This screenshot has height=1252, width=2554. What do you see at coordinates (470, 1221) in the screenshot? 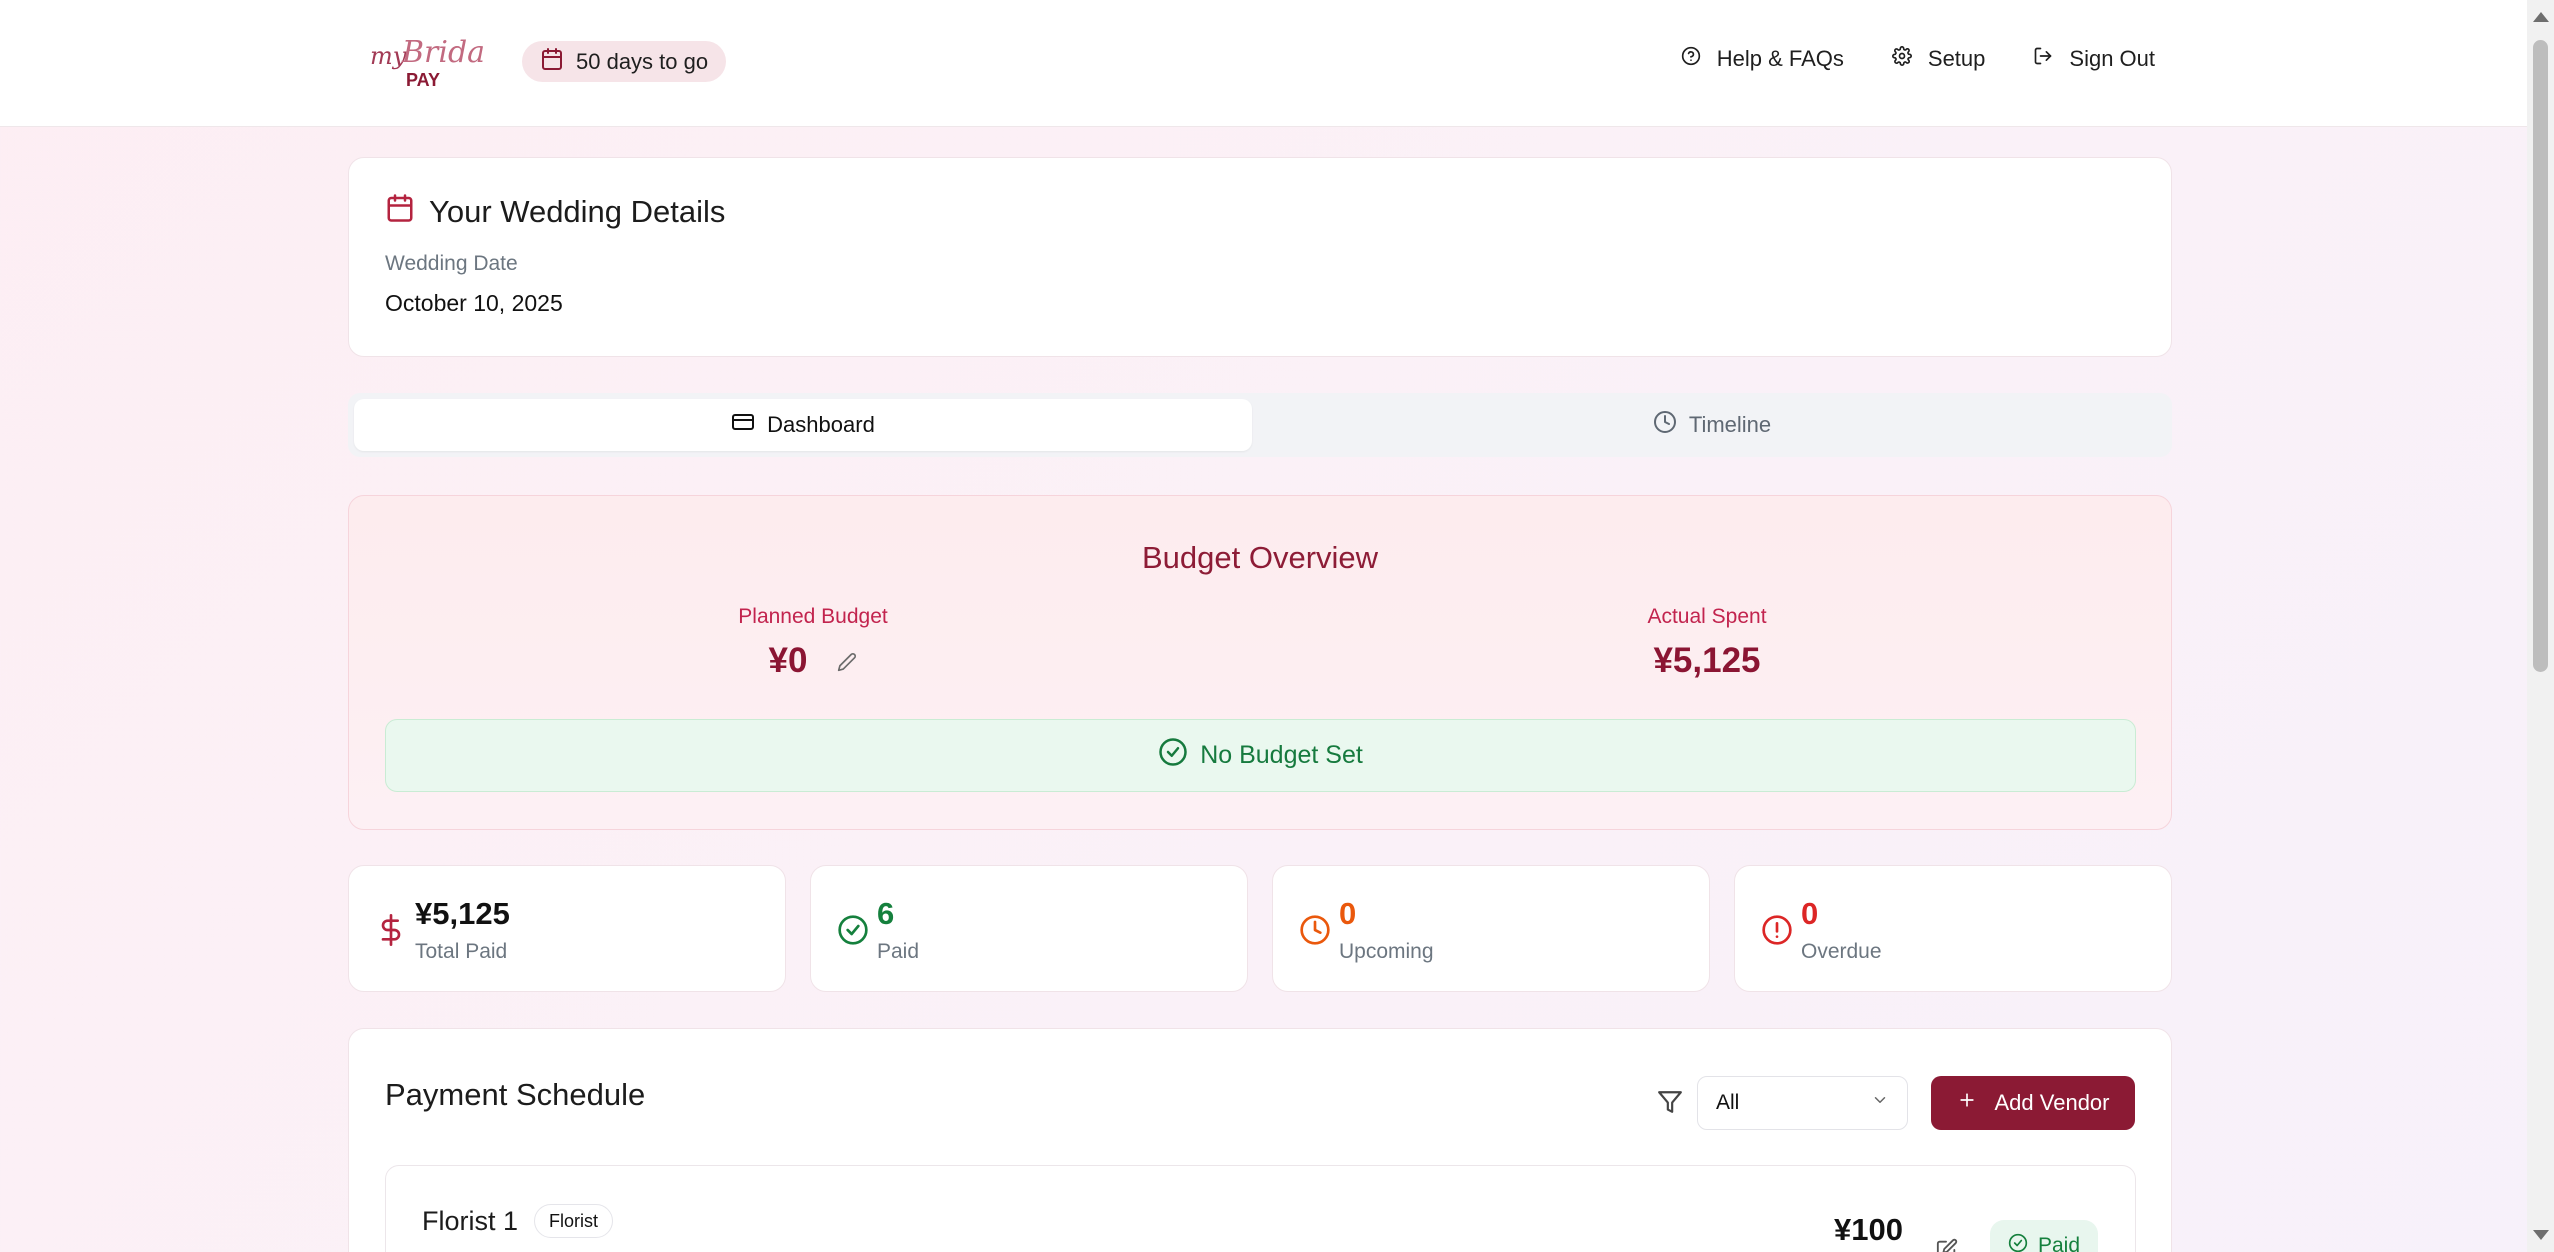
I see `vendor-name: Florist 1` at bounding box center [470, 1221].